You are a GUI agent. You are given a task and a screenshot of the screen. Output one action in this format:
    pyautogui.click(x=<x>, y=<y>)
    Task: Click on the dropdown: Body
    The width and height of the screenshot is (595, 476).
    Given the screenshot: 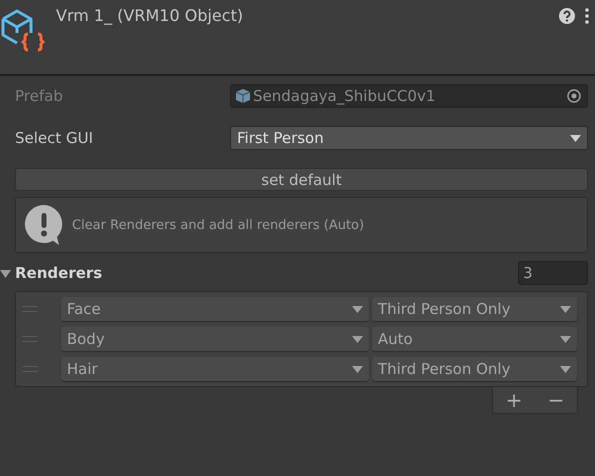 What is the action you would take?
    pyautogui.click(x=214, y=339)
    